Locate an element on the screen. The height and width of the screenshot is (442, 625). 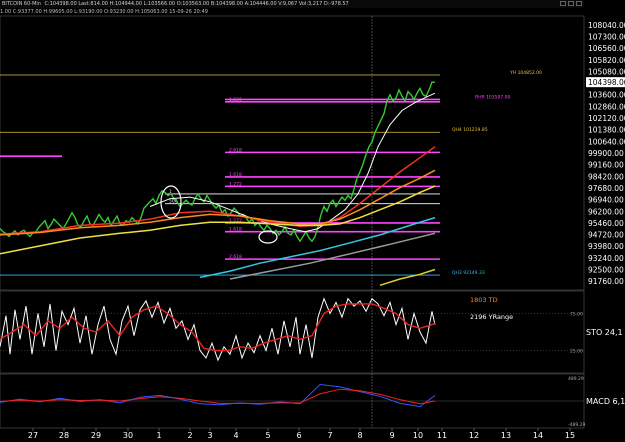
annotation-td: 1803 TD is located at coordinates (484, 300).